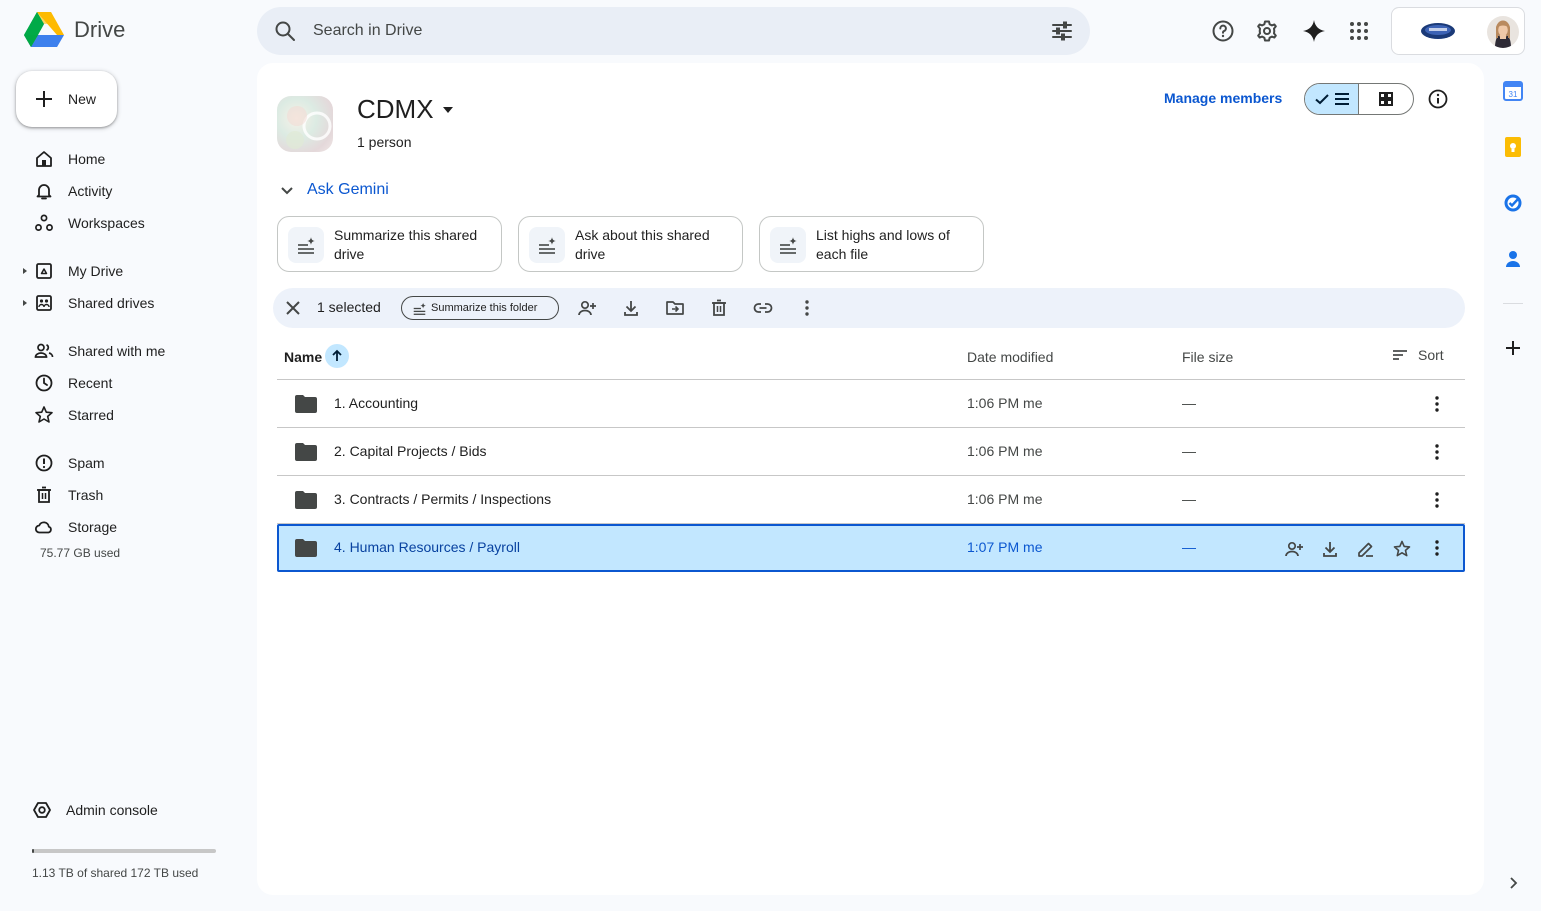 The height and width of the screenshot is (911, 1541). Describe the element at coordinates (1207, 357) in the screenshot. I see `column-size-header: File size` at that location.